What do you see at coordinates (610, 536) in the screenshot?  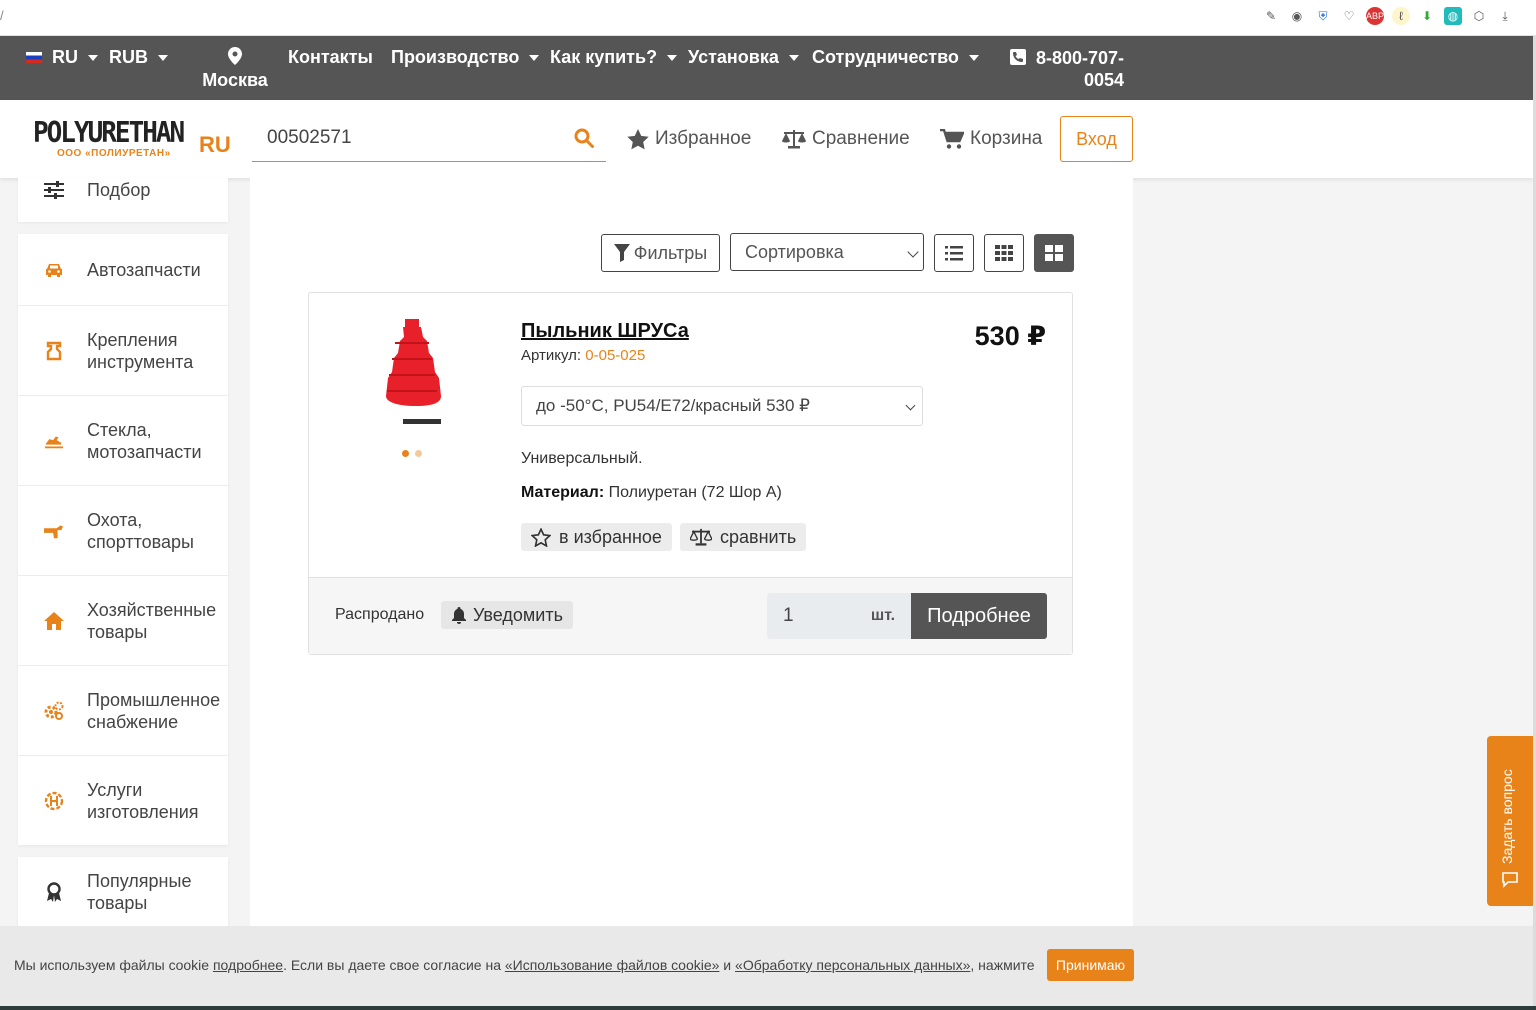 I see `favorites-button-label: в избранное` at bounding box center [610, 536].